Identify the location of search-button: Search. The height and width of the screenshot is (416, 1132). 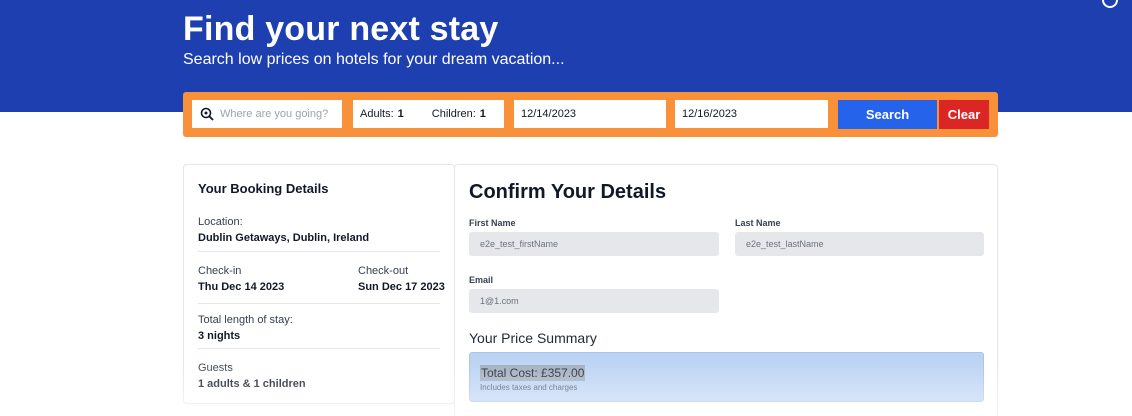
(887, 114).